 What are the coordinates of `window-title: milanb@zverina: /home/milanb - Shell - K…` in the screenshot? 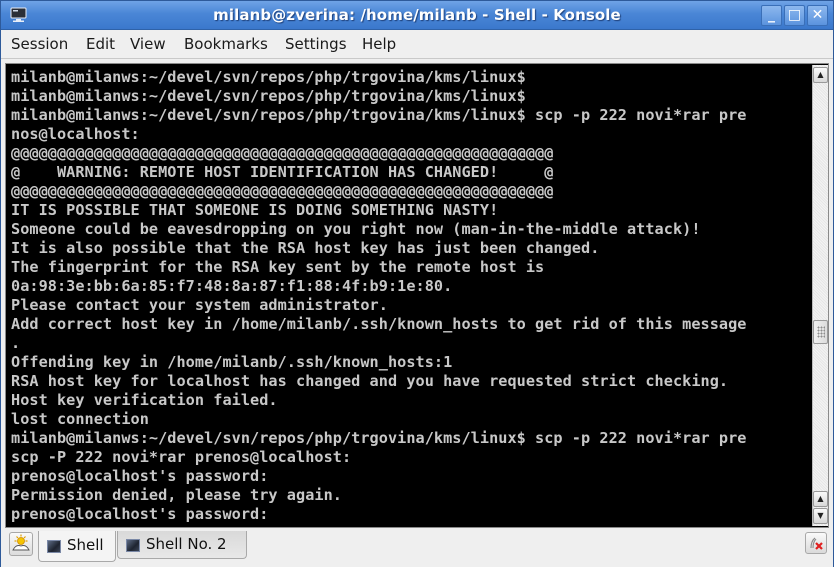 It's located at (417, 15).